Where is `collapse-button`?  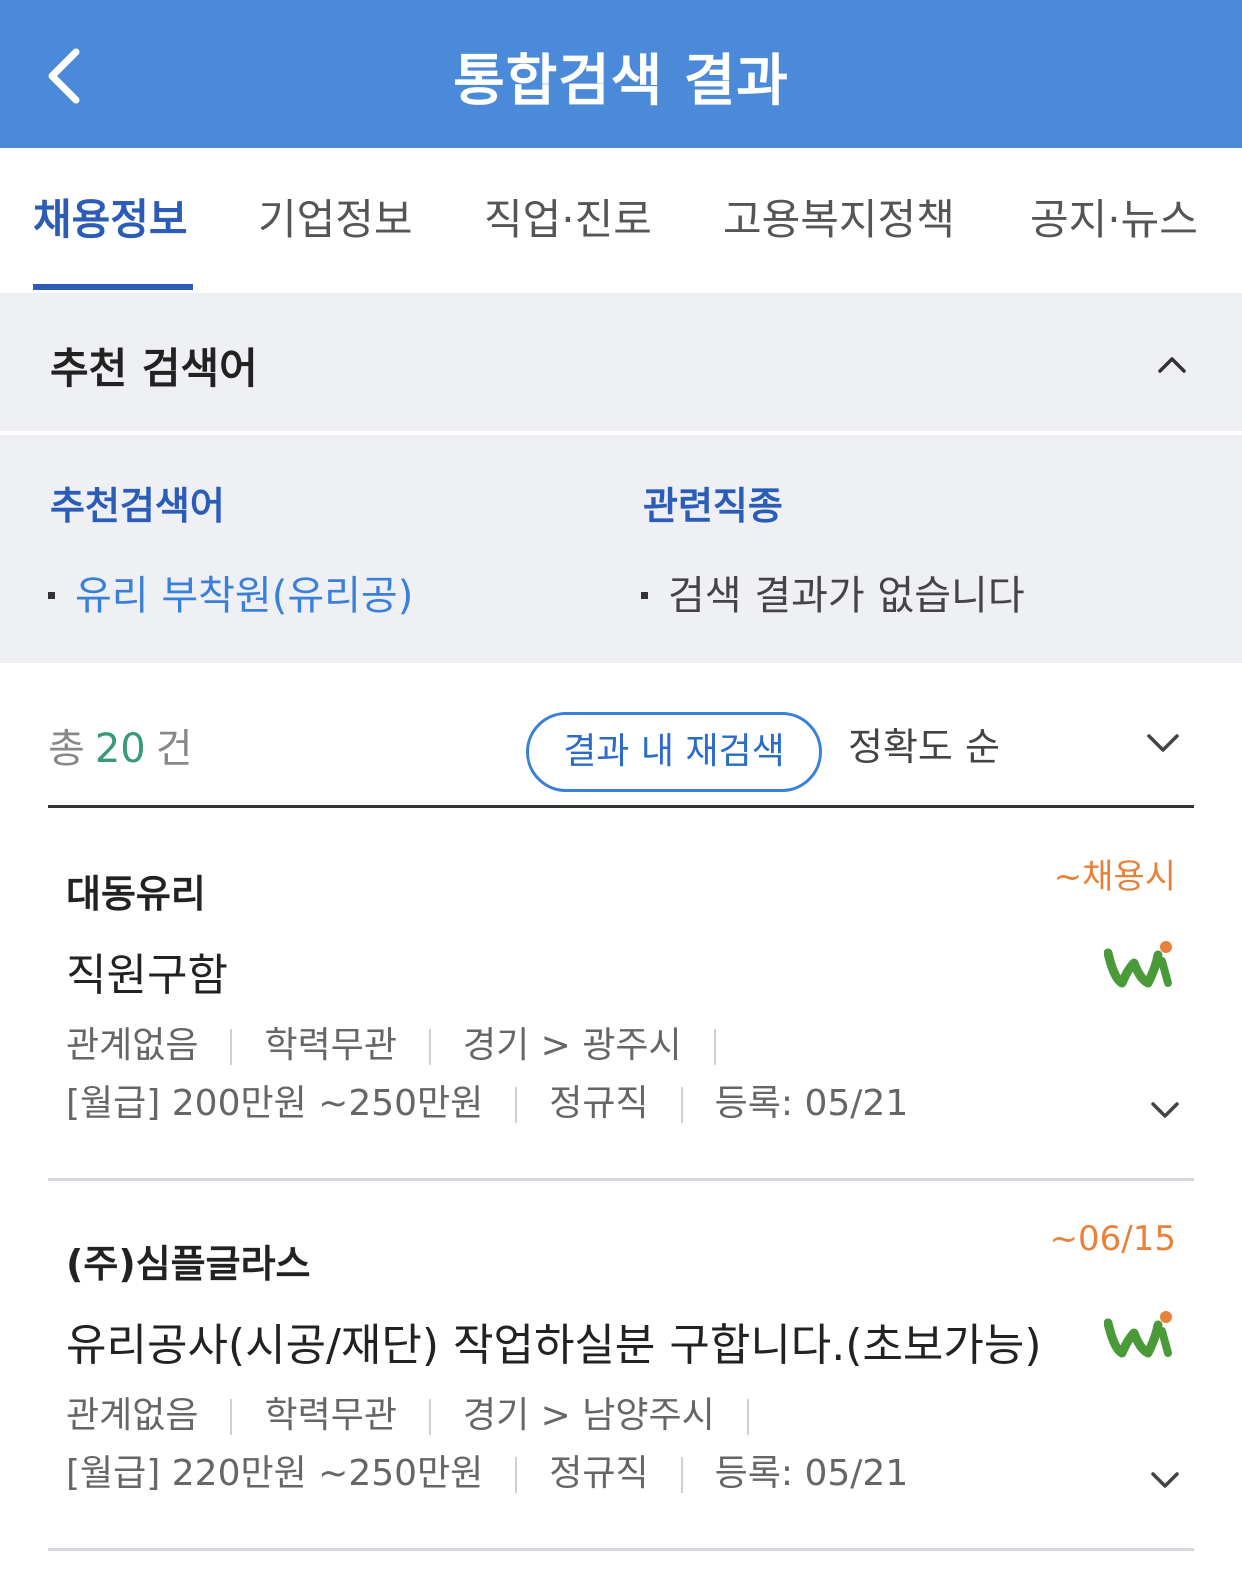 collapse-button is located at coordinates (1172, 365).